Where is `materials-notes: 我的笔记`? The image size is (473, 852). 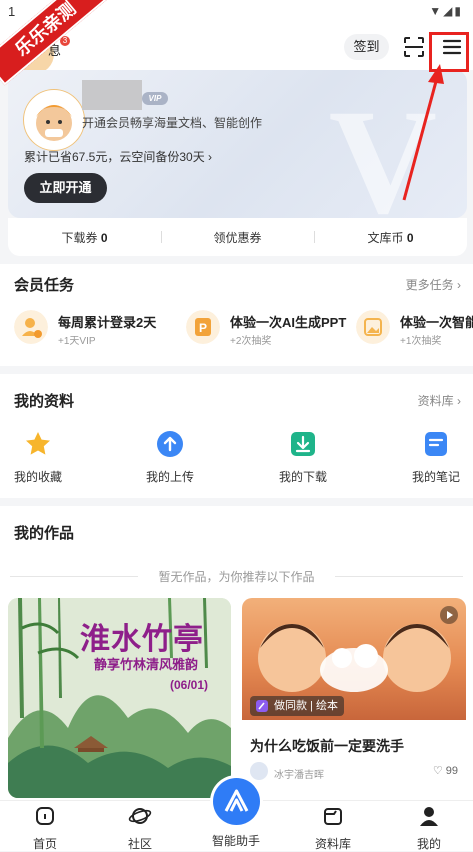
materials-notes: 我的笔记 is located at coordinates (434, 457).